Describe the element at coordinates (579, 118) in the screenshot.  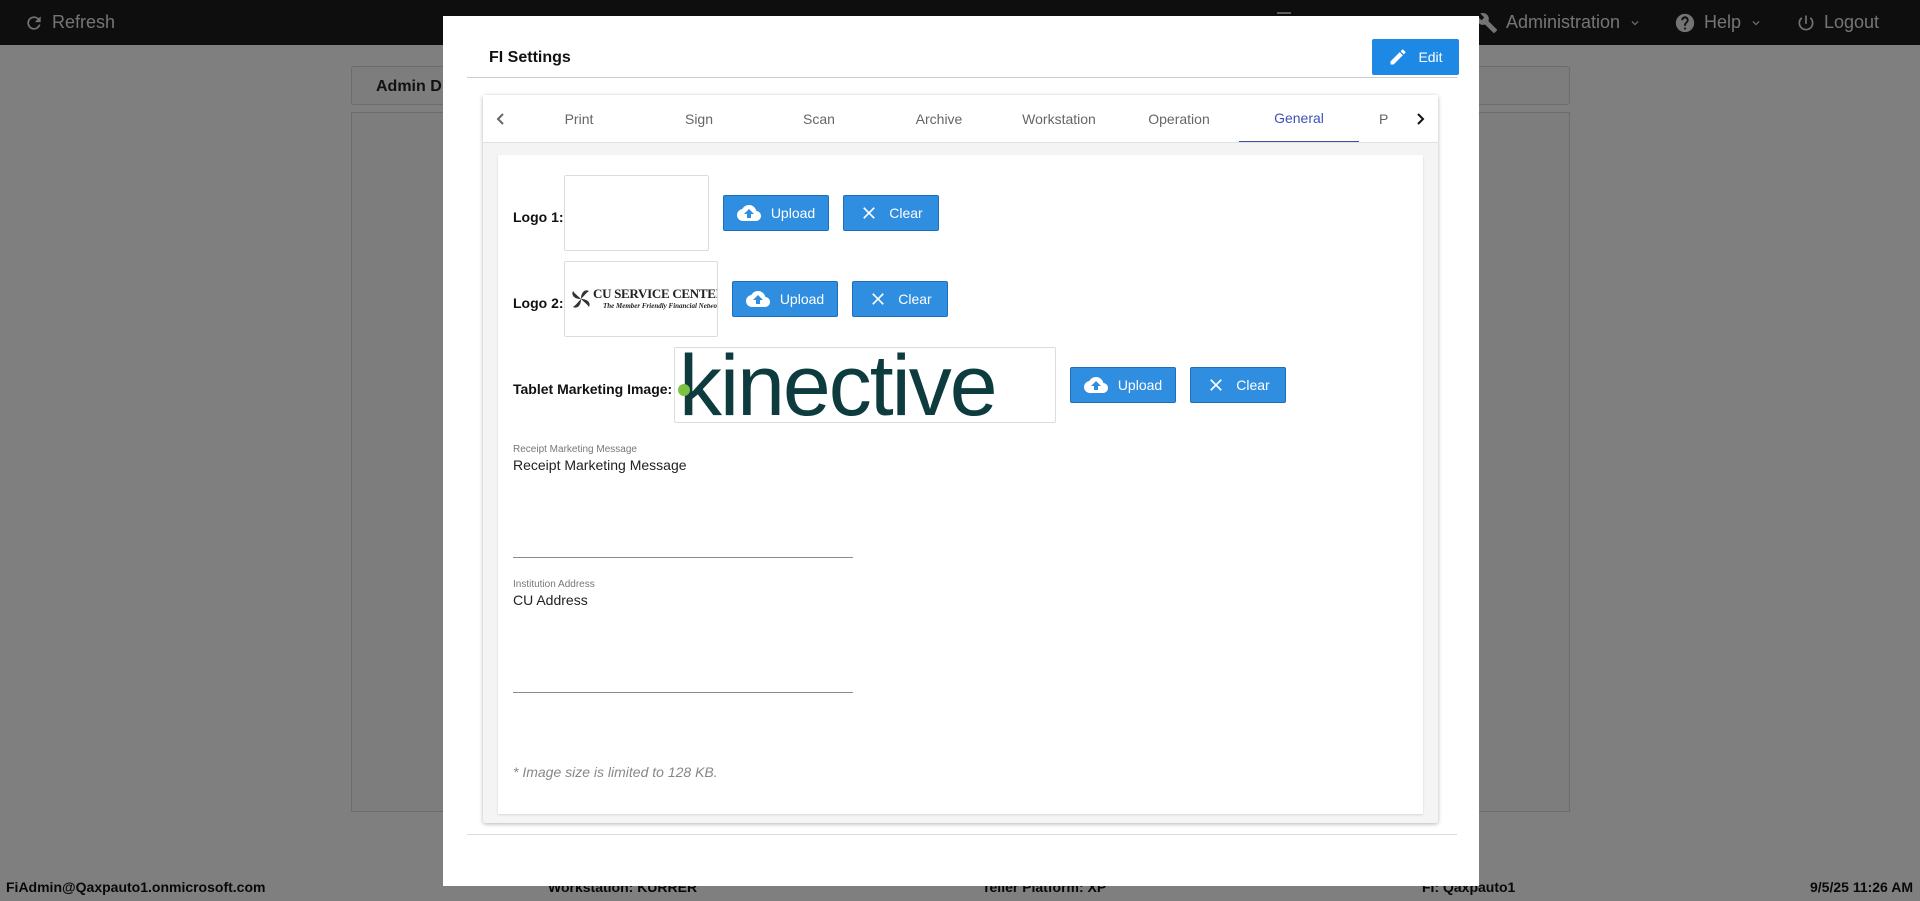
I see `tab-print: Print` at that location.